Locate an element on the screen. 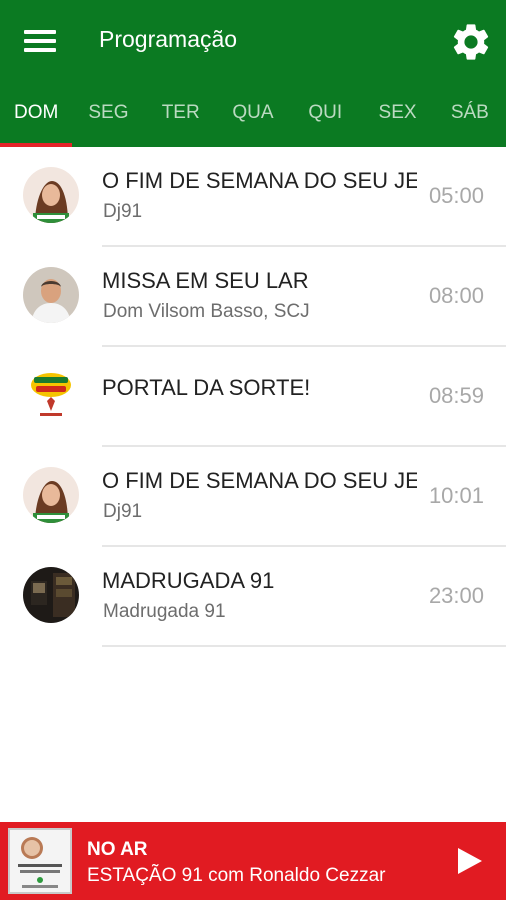 The width and height of the screenshot is (506, 900). day-tabs: DOM SEG TER QUA QUI SEX SÁB is located at coordinates (253, 119).